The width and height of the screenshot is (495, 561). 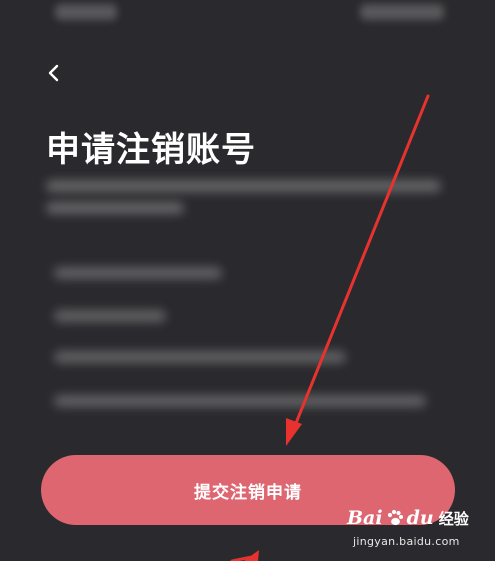 I want to click on paw-icon, so click(x=395, y=517).